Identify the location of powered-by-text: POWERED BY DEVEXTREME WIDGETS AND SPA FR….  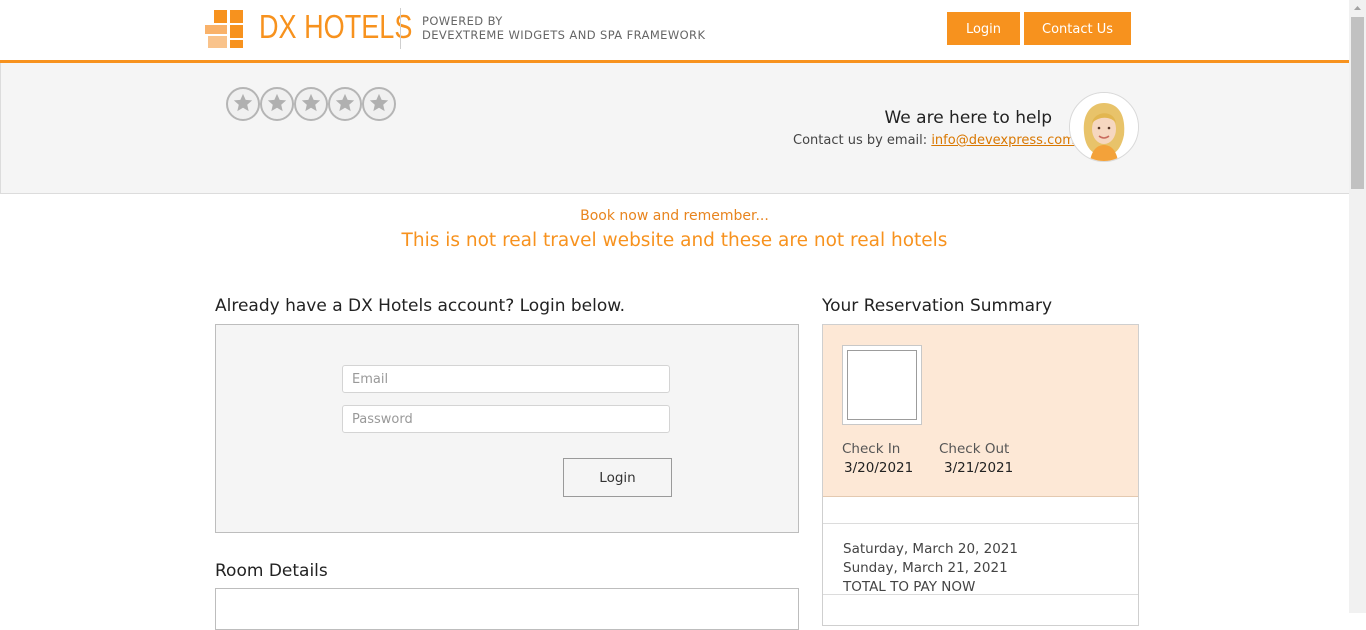
(563, 28).